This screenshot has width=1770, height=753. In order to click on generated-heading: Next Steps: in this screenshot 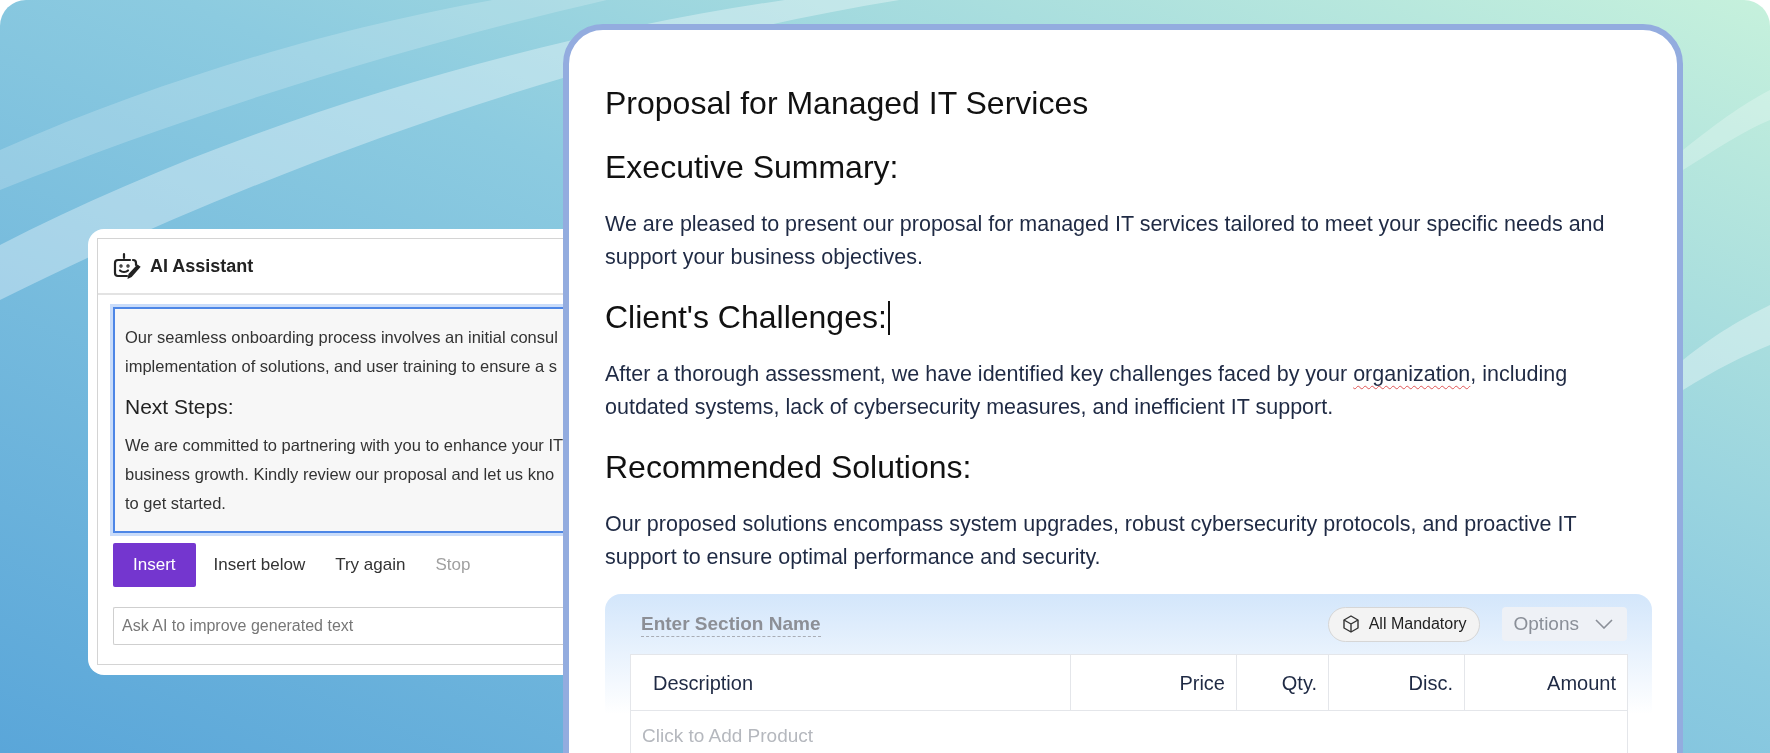, I will do `click(180, 407)`.